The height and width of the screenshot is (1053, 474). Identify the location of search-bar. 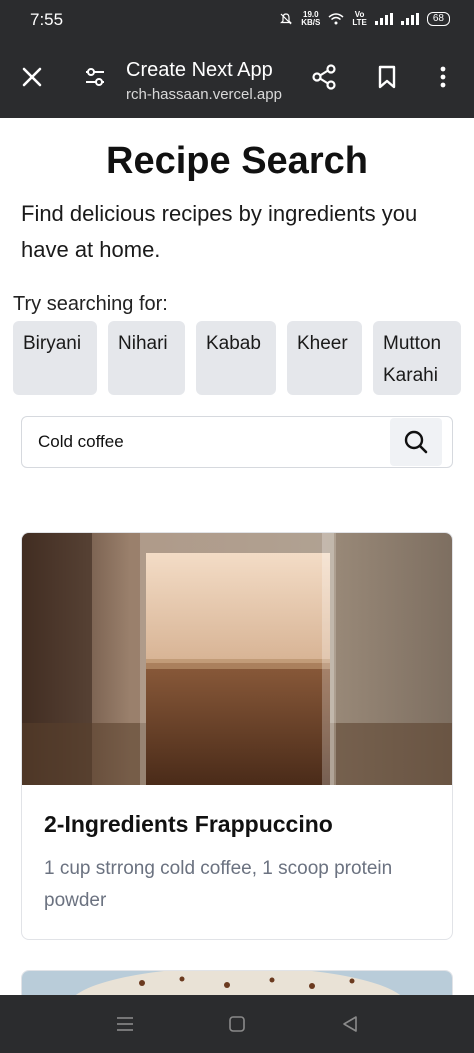
(237, 442).